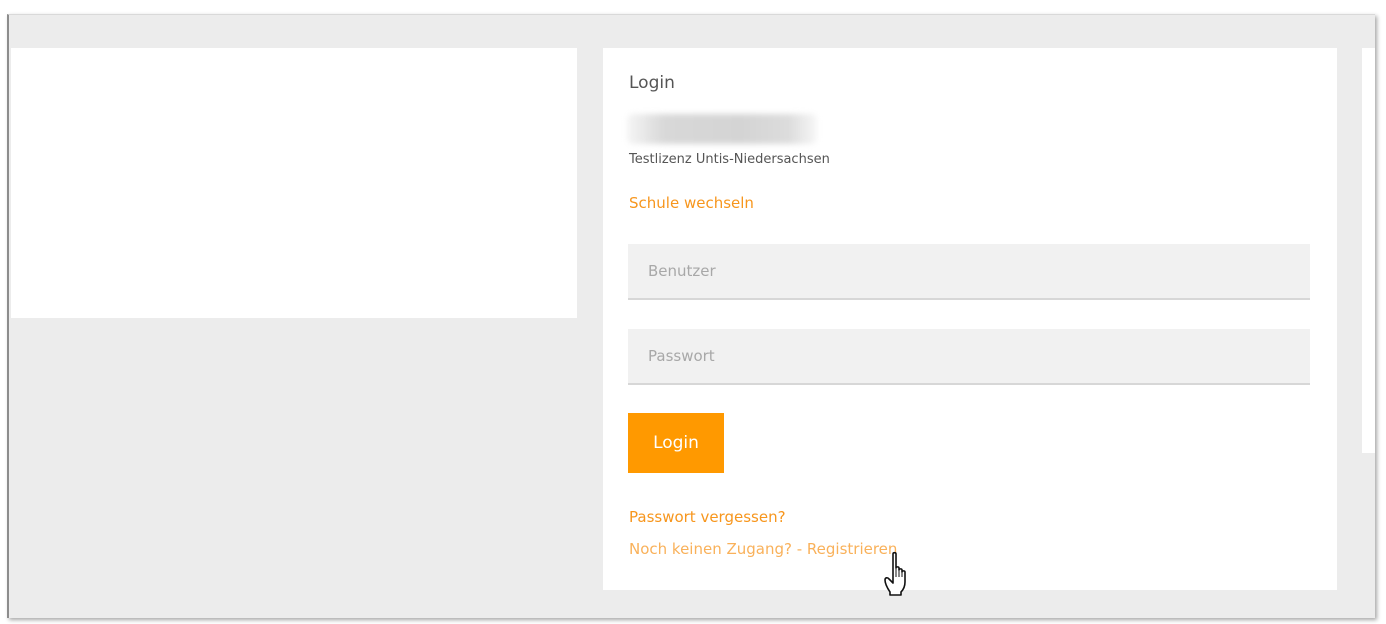  What do you see at coordinates (763, 549) in the screenshot?
I see `register-link: Noch keinen Zugang? - Registrieren` at bounding box center [763, 549].